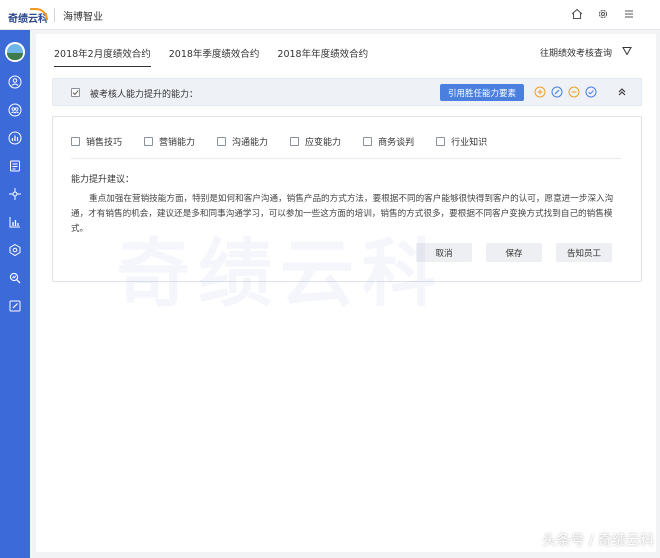 The height and width of the screenshot is (558, 660). I want to click on tab-annual-contract: 2018年年度绩效合约, so click(322, 56).